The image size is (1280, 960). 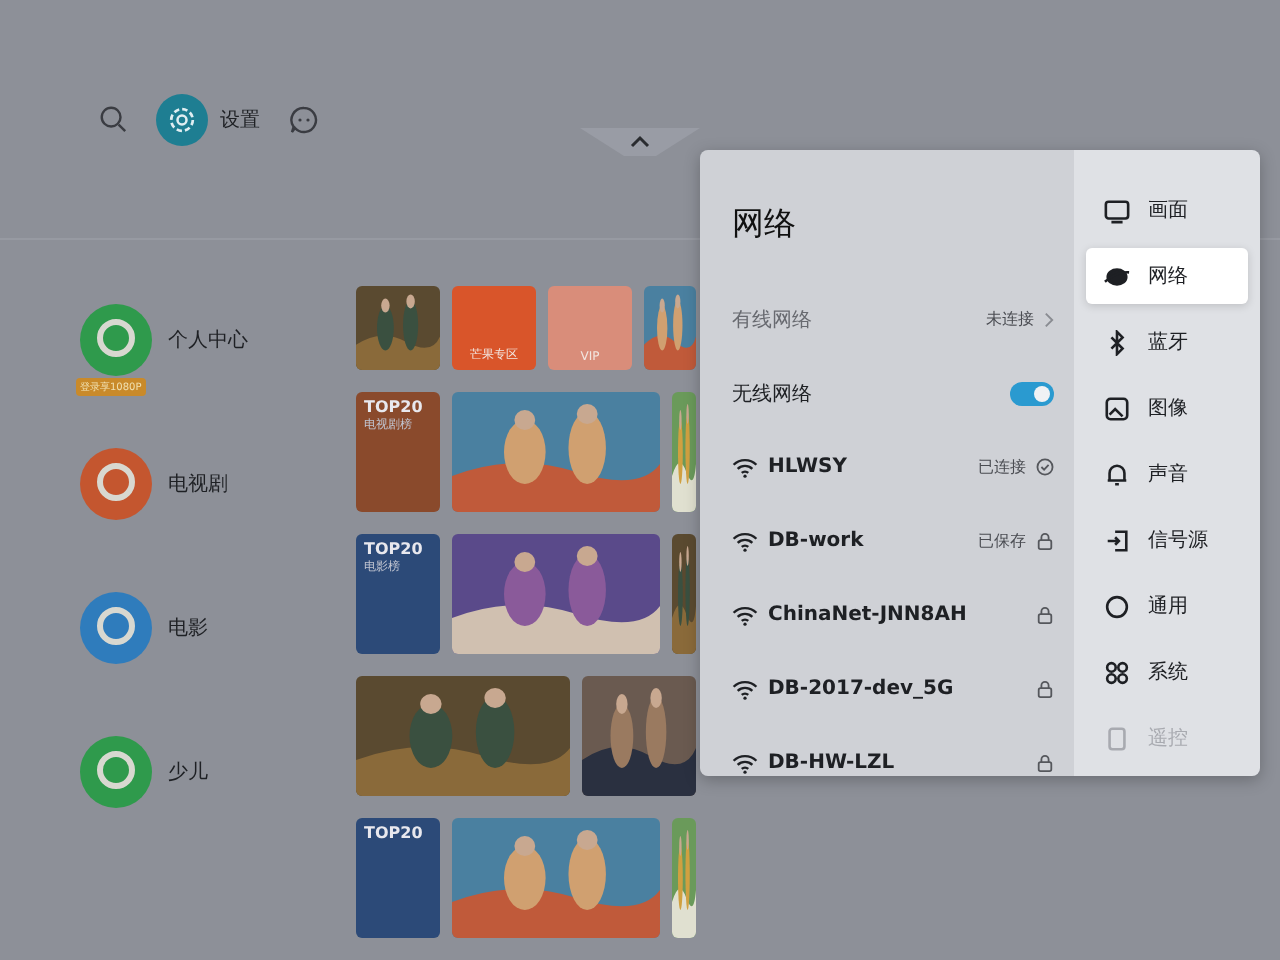 What do you see at coordinates (1002, 541) in the screenshot?
I see `network-status: 已保存` at bounding box center [1002, 541].